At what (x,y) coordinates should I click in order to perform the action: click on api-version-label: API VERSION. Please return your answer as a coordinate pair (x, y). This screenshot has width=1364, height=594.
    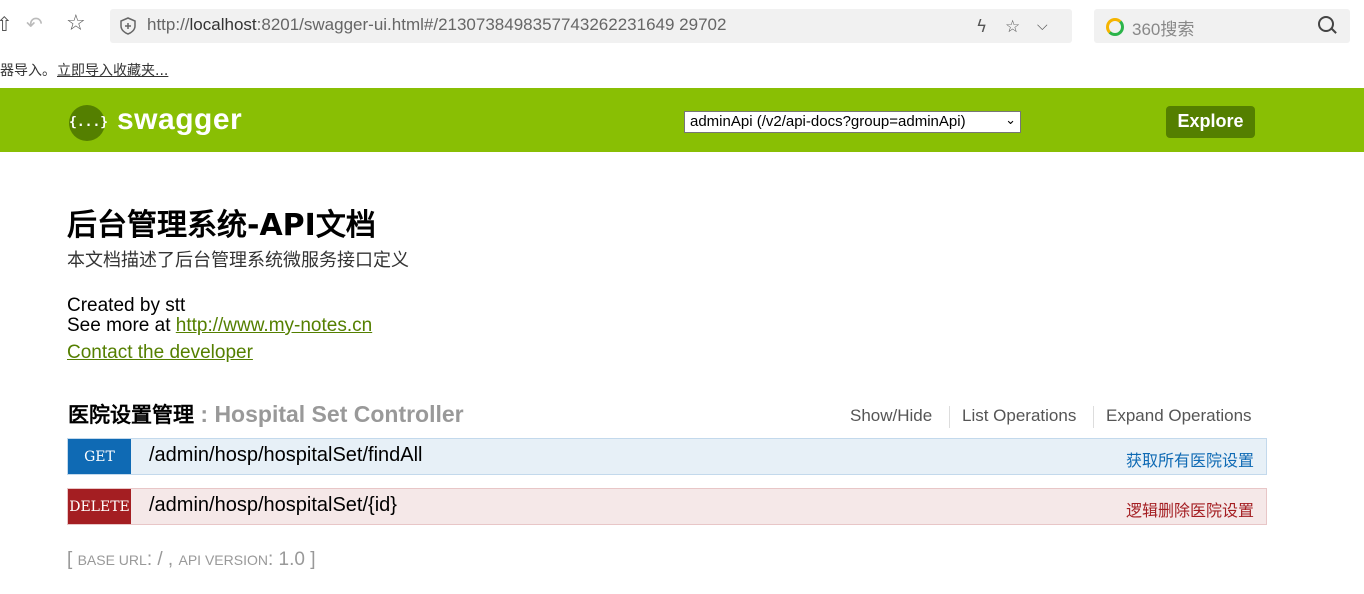
    Looking at the image, I should click on (223, 560).